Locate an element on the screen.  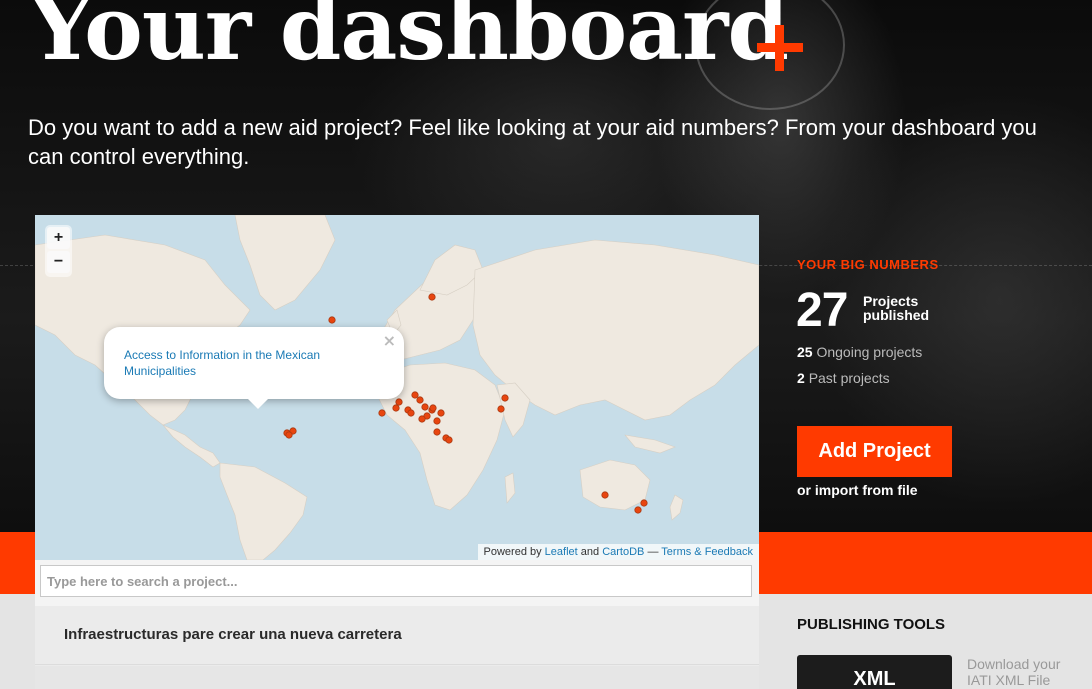
project-search-input is located at coordinates (396, 581).